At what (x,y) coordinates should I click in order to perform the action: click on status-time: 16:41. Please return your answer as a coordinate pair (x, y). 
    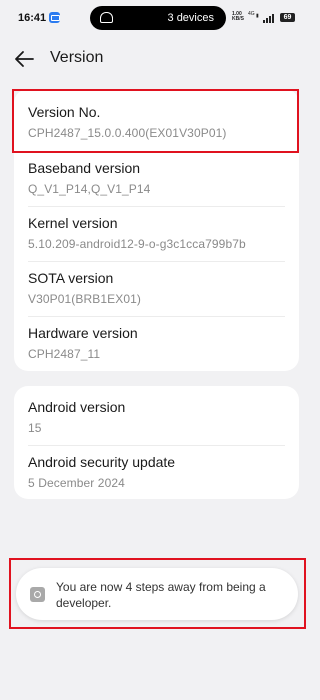
    Looking at the image, I should click on (32, 18).